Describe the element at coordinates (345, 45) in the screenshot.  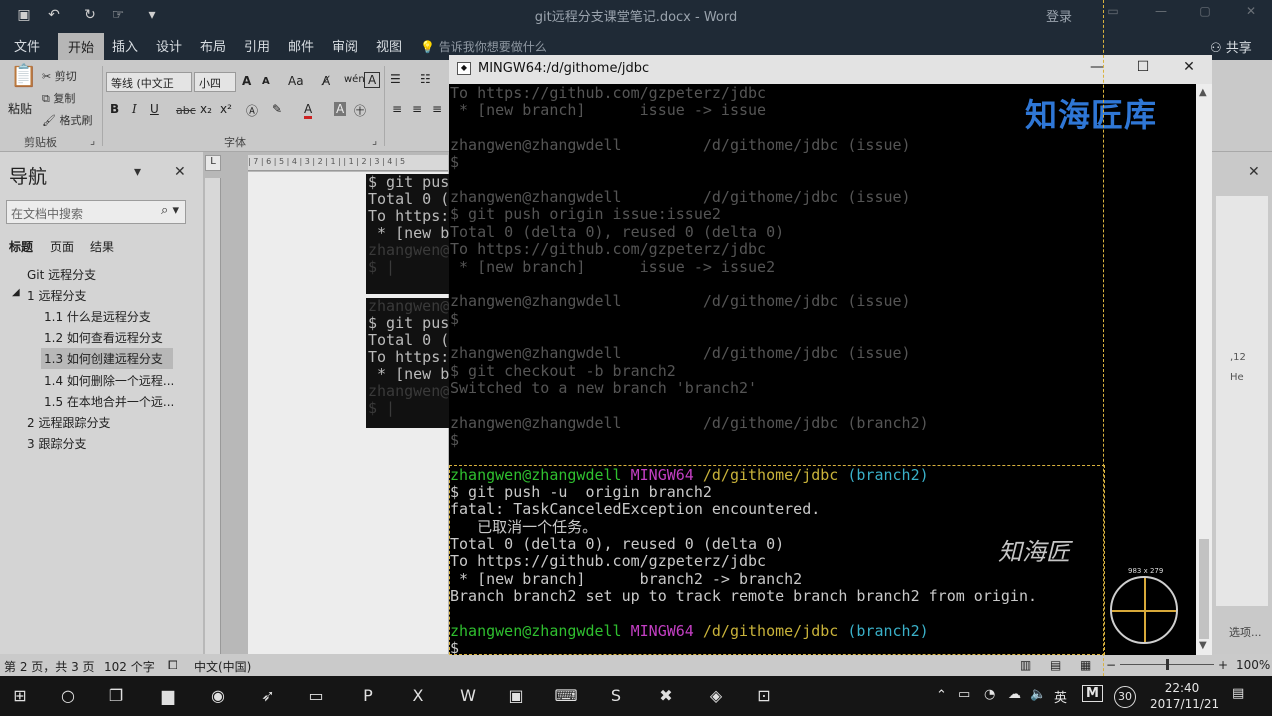
I see `tab-review: 审阅` at that location.